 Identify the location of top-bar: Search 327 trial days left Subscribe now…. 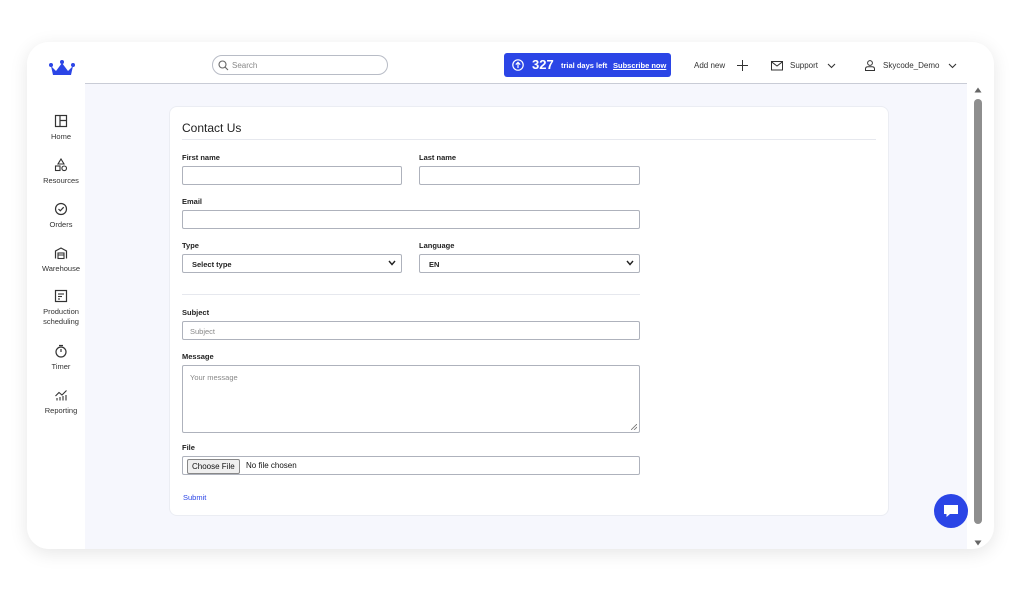
(526, 63).